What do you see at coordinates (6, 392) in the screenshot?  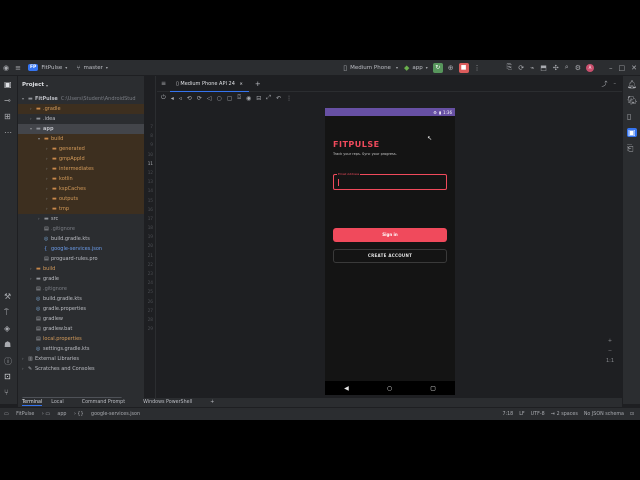 I see `version-control-icon: ⑂` at bounding box center [6, 392].